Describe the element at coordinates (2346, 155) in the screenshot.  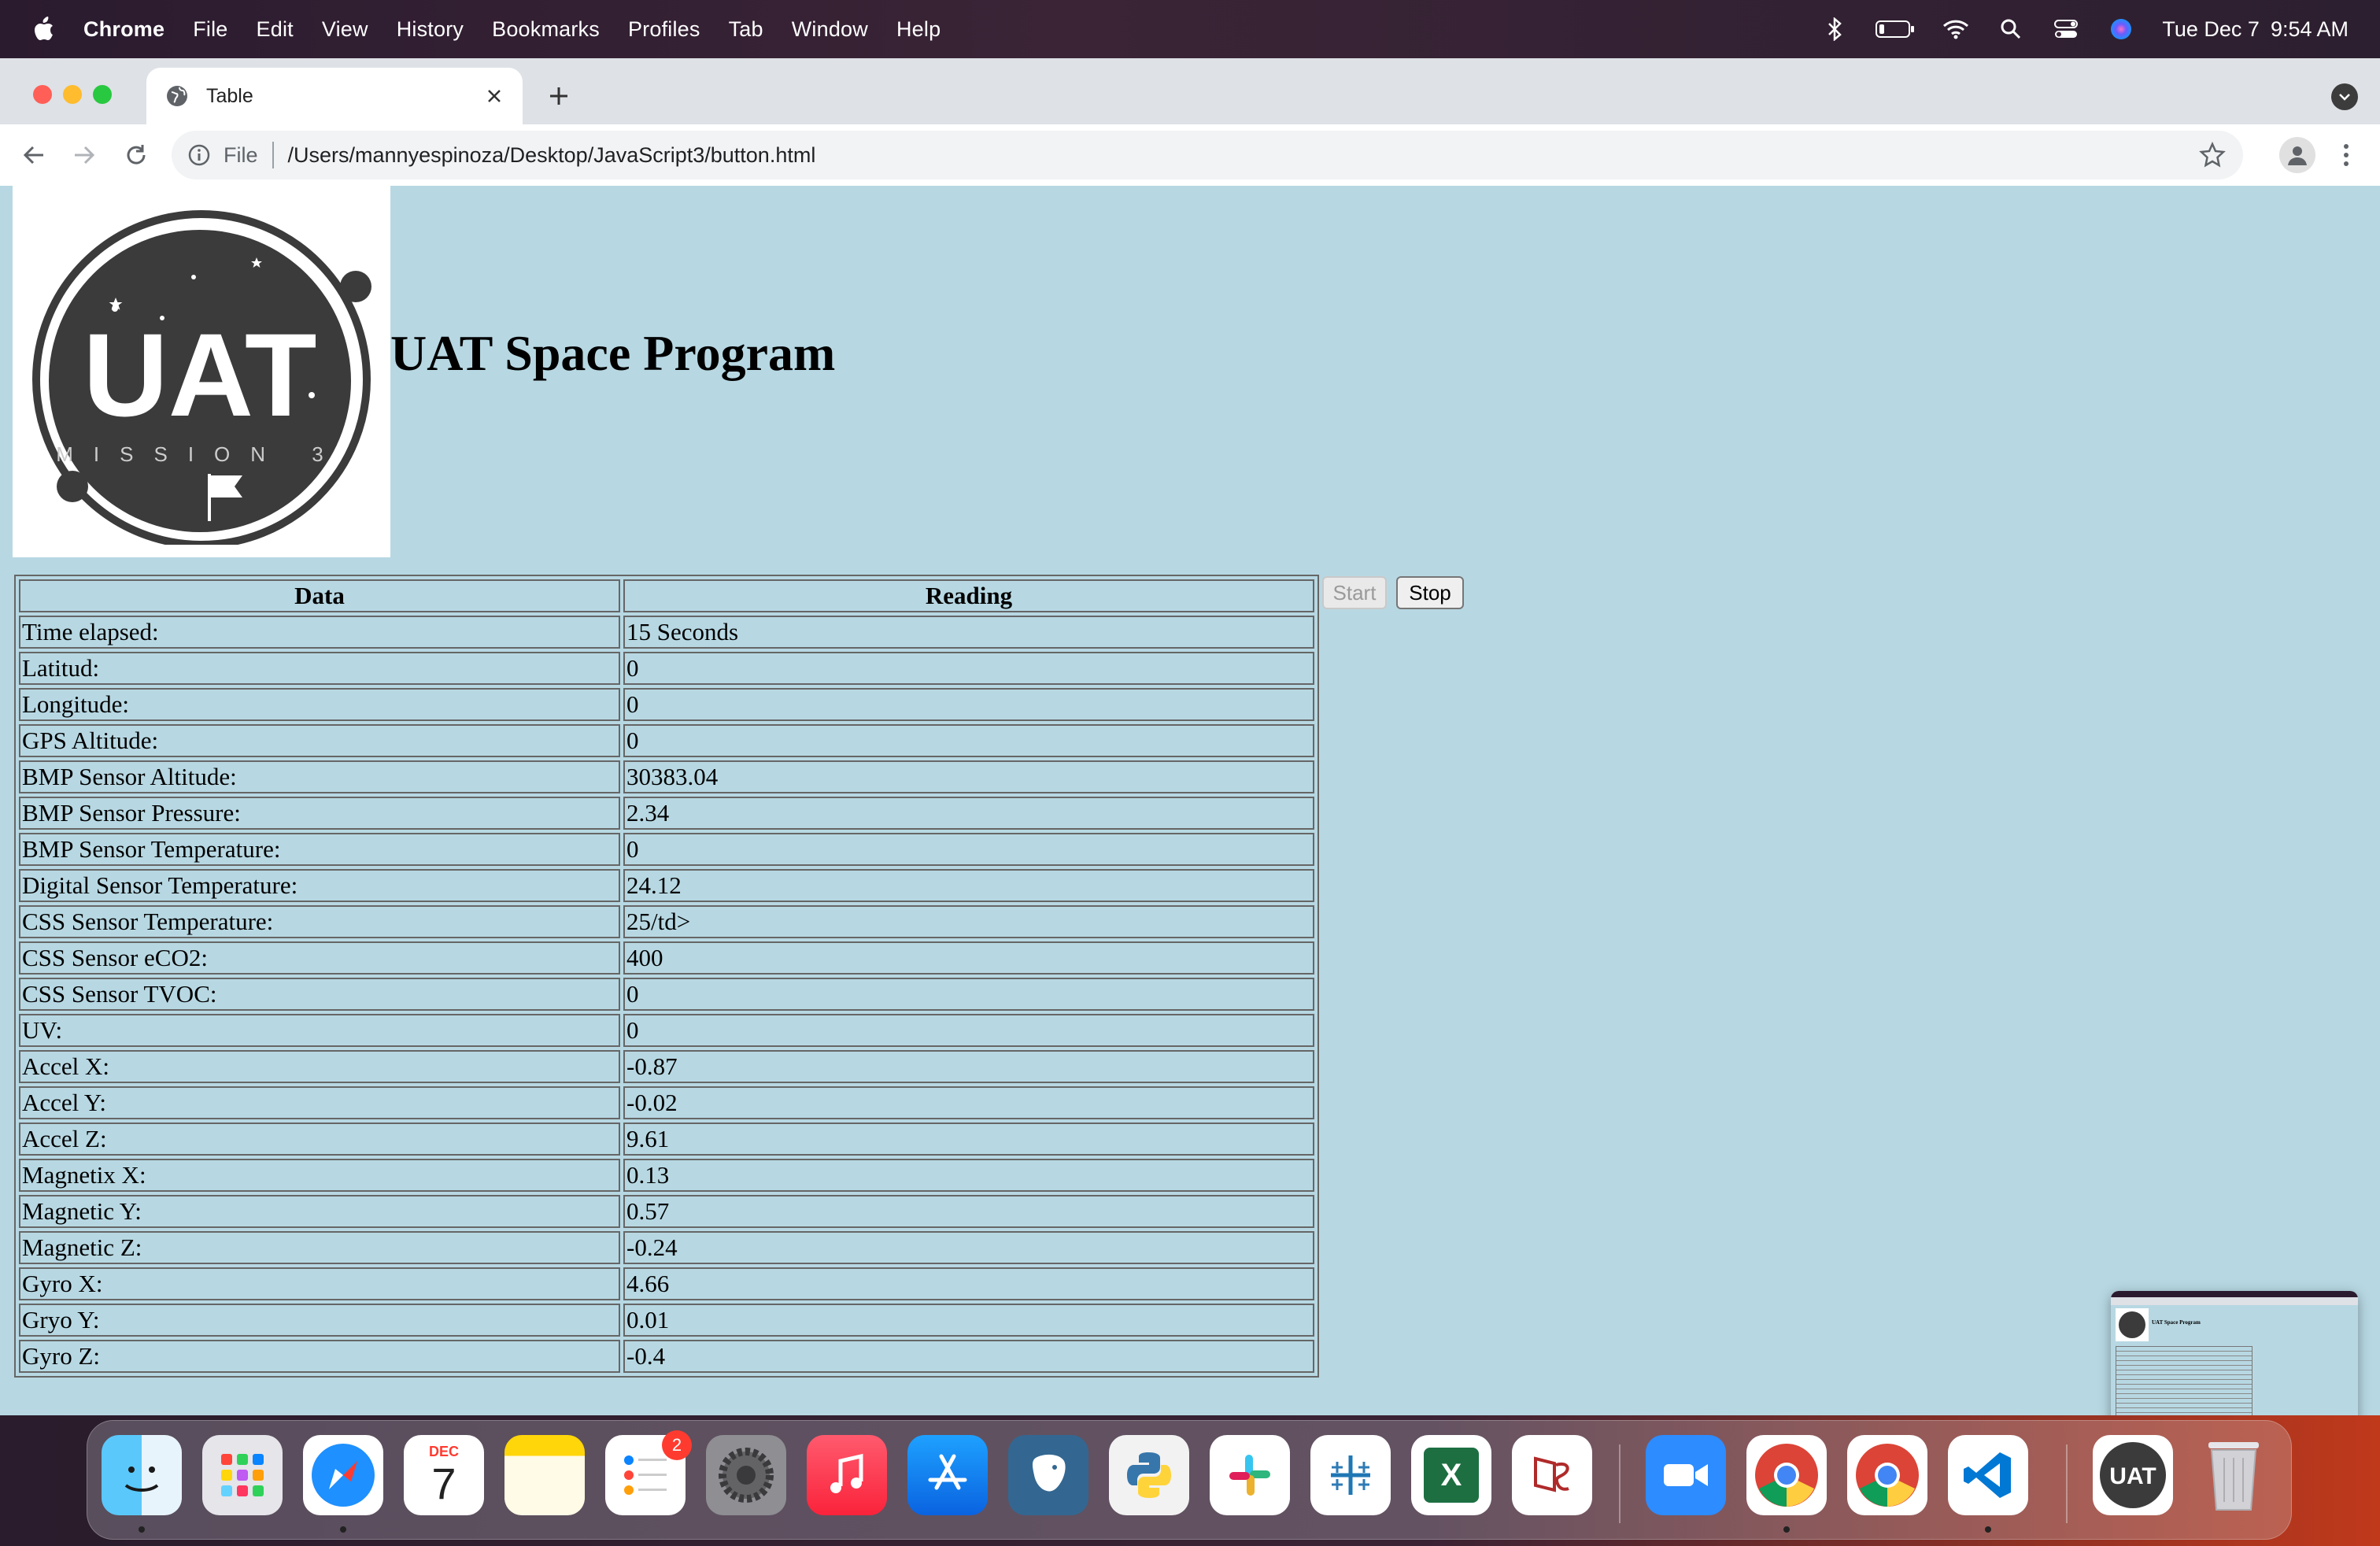
I see `chrome-menu-icon` at that location.